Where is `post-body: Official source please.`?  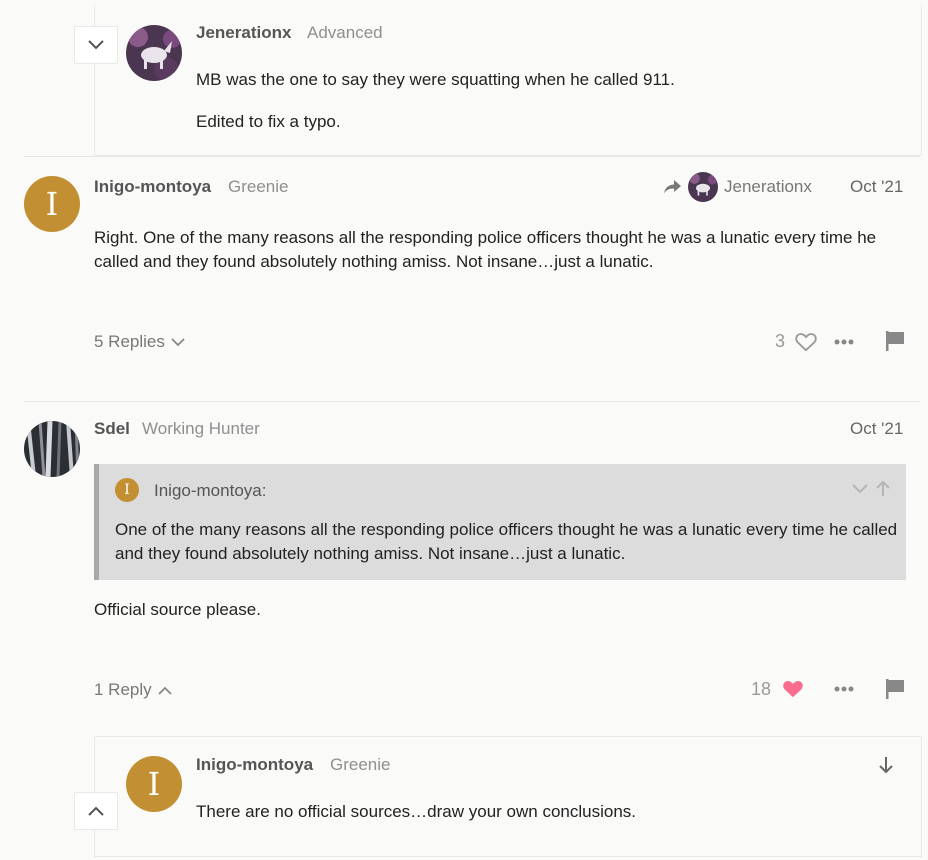
post-body: Official source please. is located at coordinates (177, 609).